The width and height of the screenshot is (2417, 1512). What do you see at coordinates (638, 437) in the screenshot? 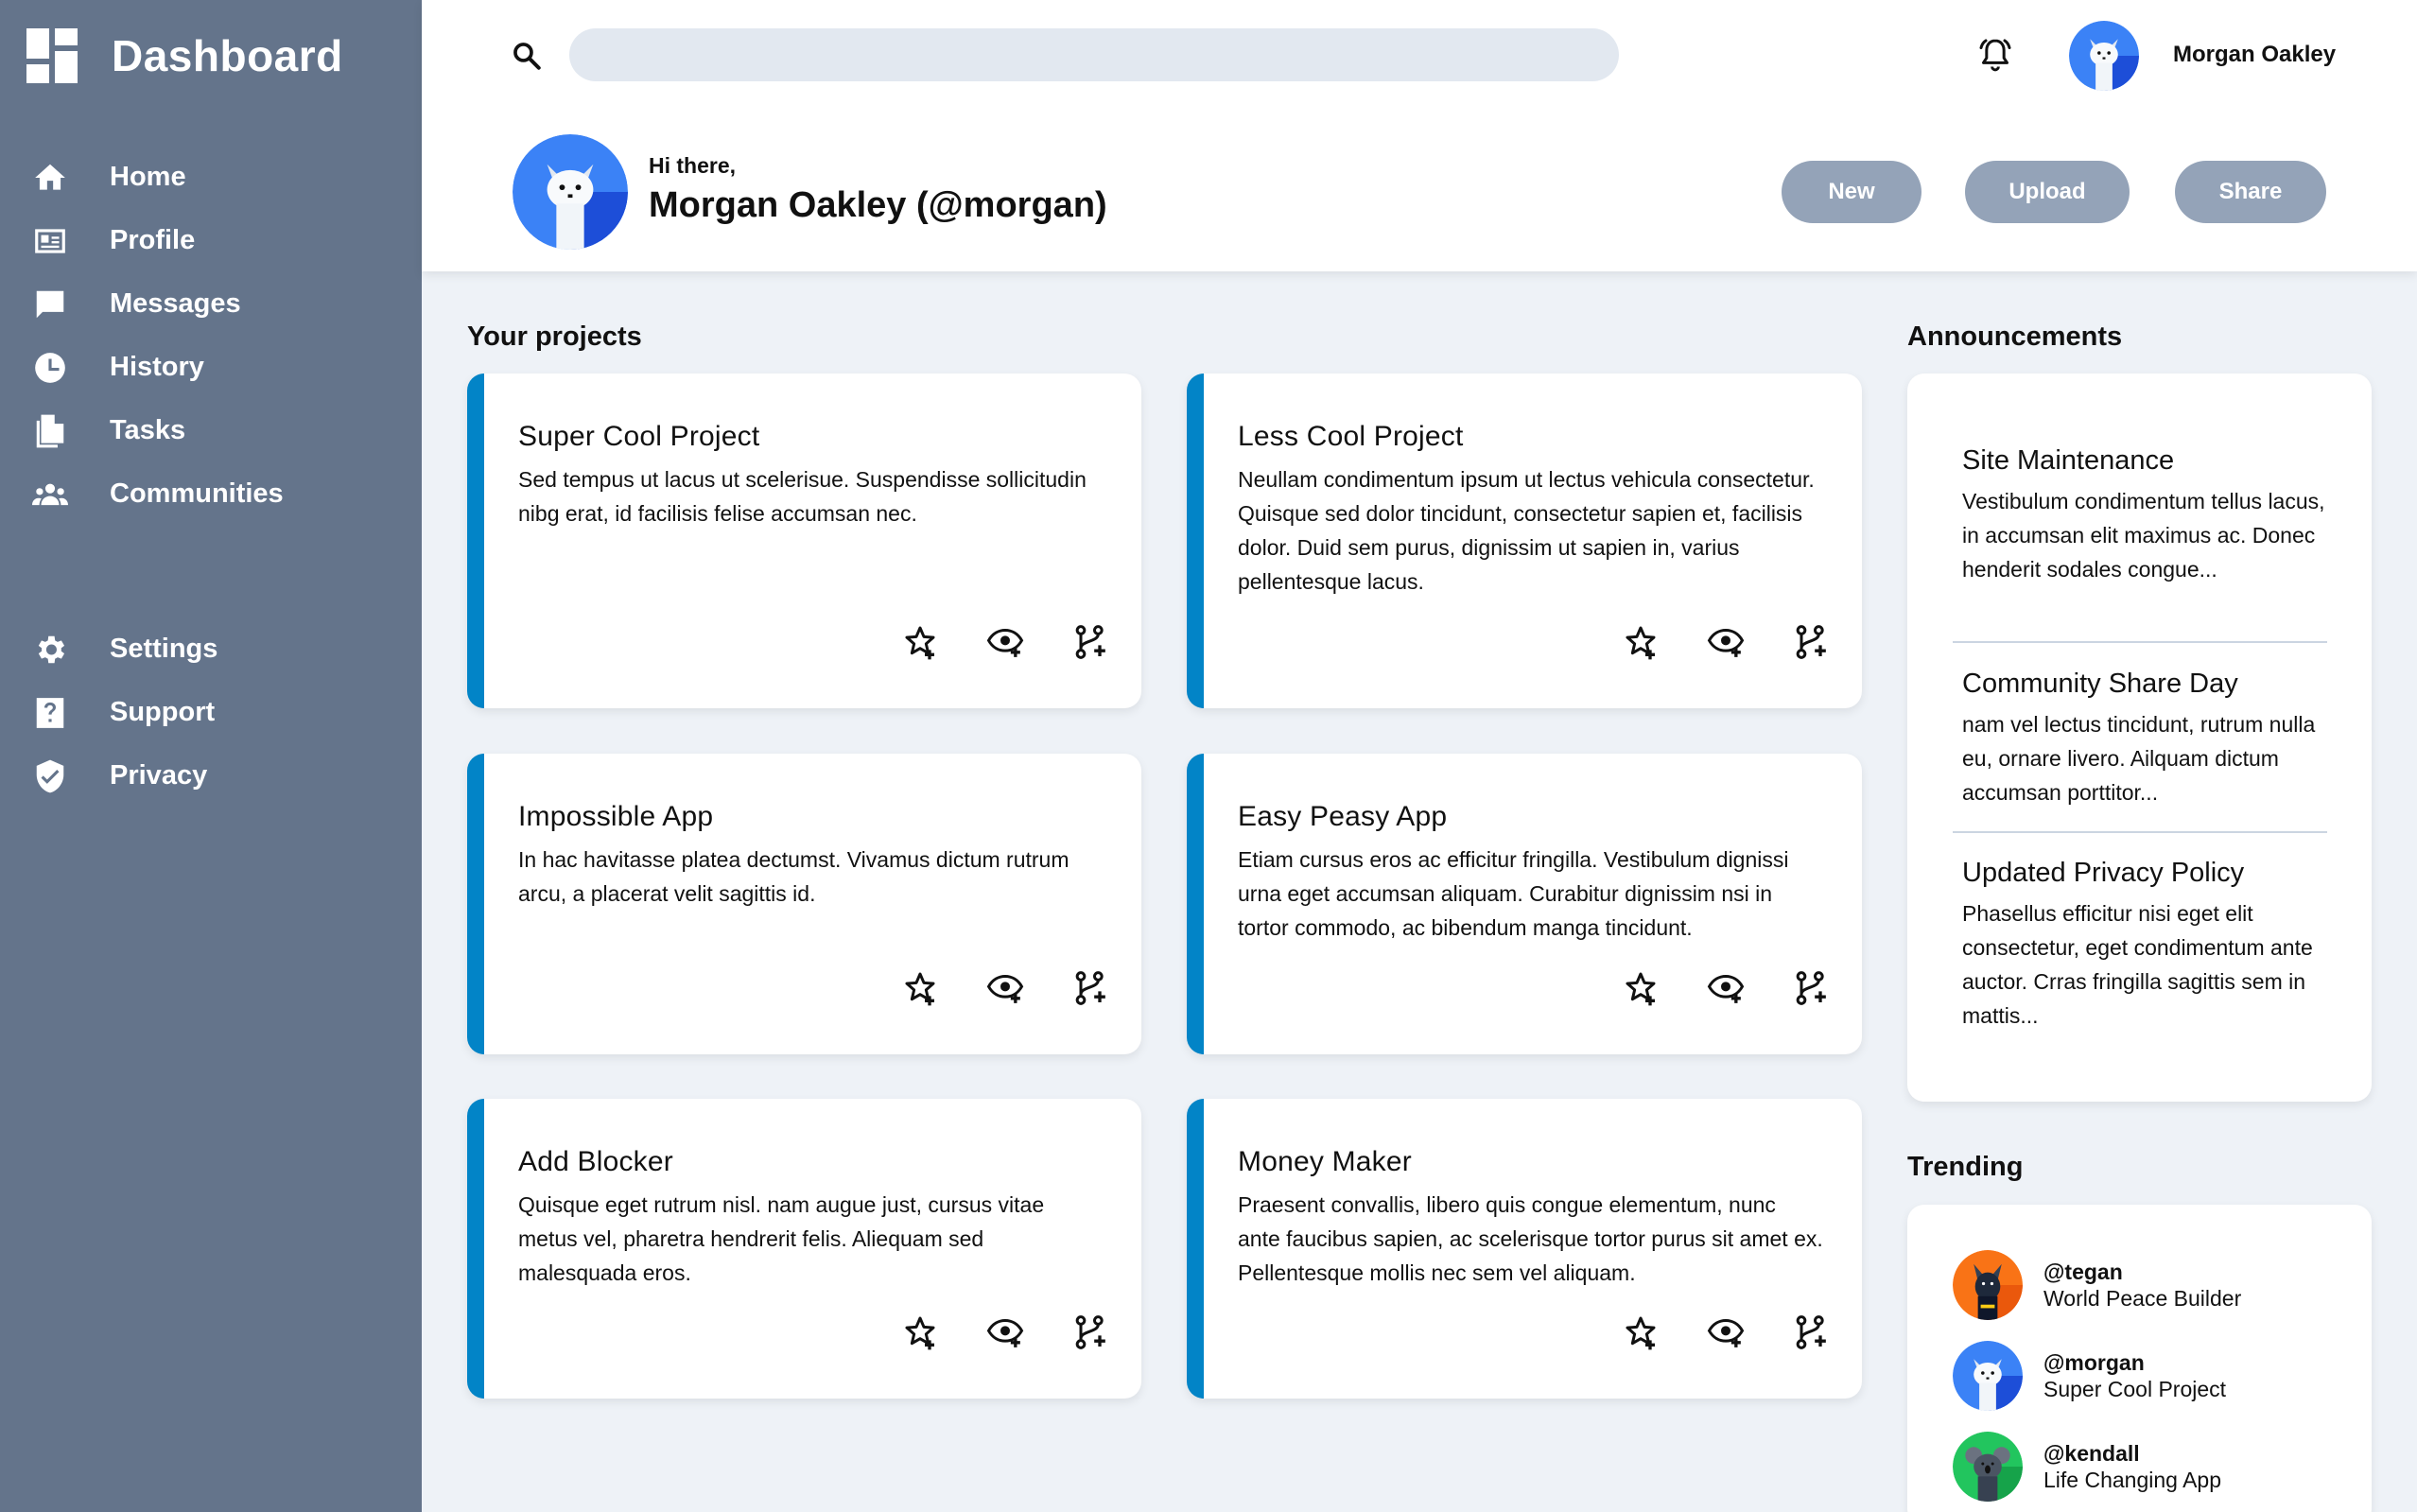
I see `project-title: Super Cool Project` at bounding box center [638, 437].